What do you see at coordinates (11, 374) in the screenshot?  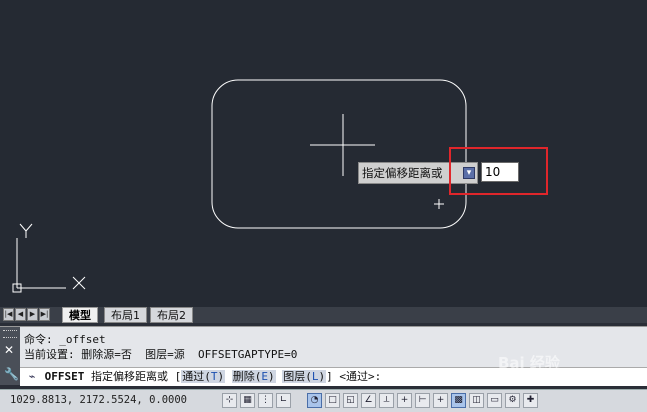 I see `wrench-icon: 🔧` at bounding box center [11, 374].